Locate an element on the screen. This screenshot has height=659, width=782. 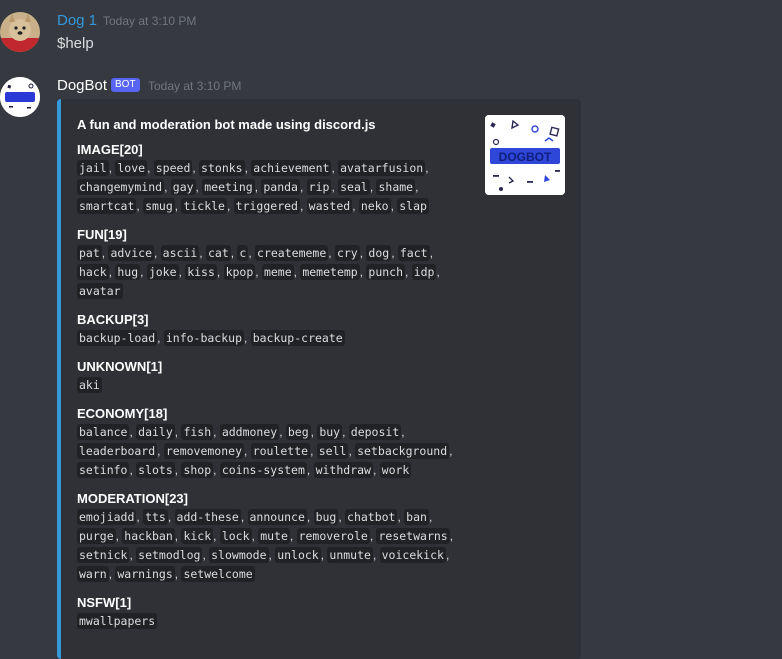
command-code: setnick is located at coordinates (103, 555).